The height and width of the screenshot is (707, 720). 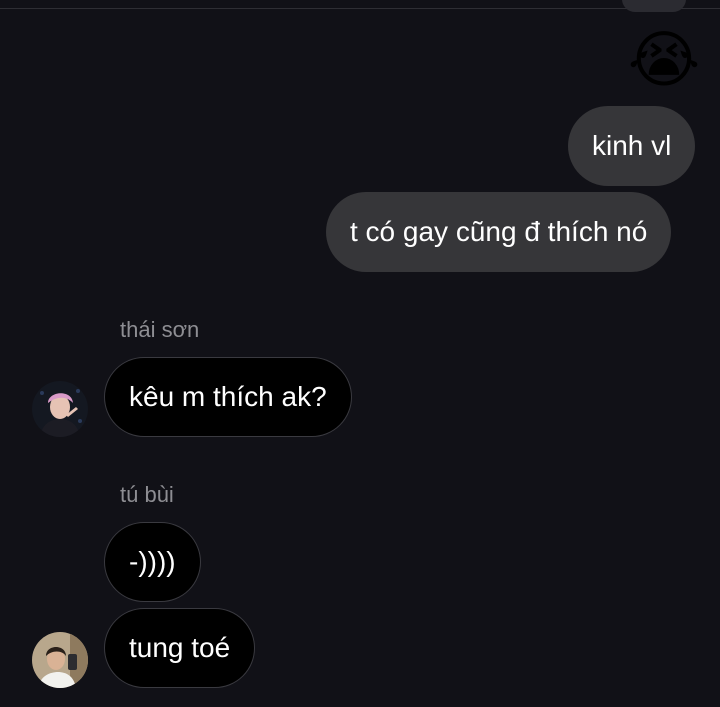 I want to click on received-message-bubble: -)))), so click(x=152, y=562).